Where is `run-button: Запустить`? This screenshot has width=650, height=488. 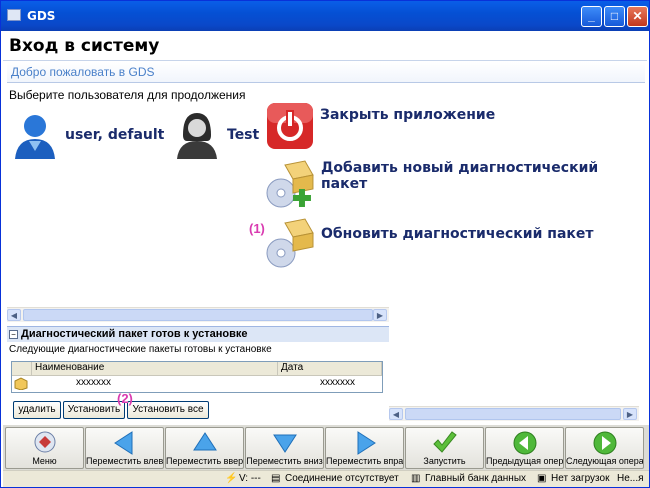
run-button: Запустить is located at coordinates (444, 448).